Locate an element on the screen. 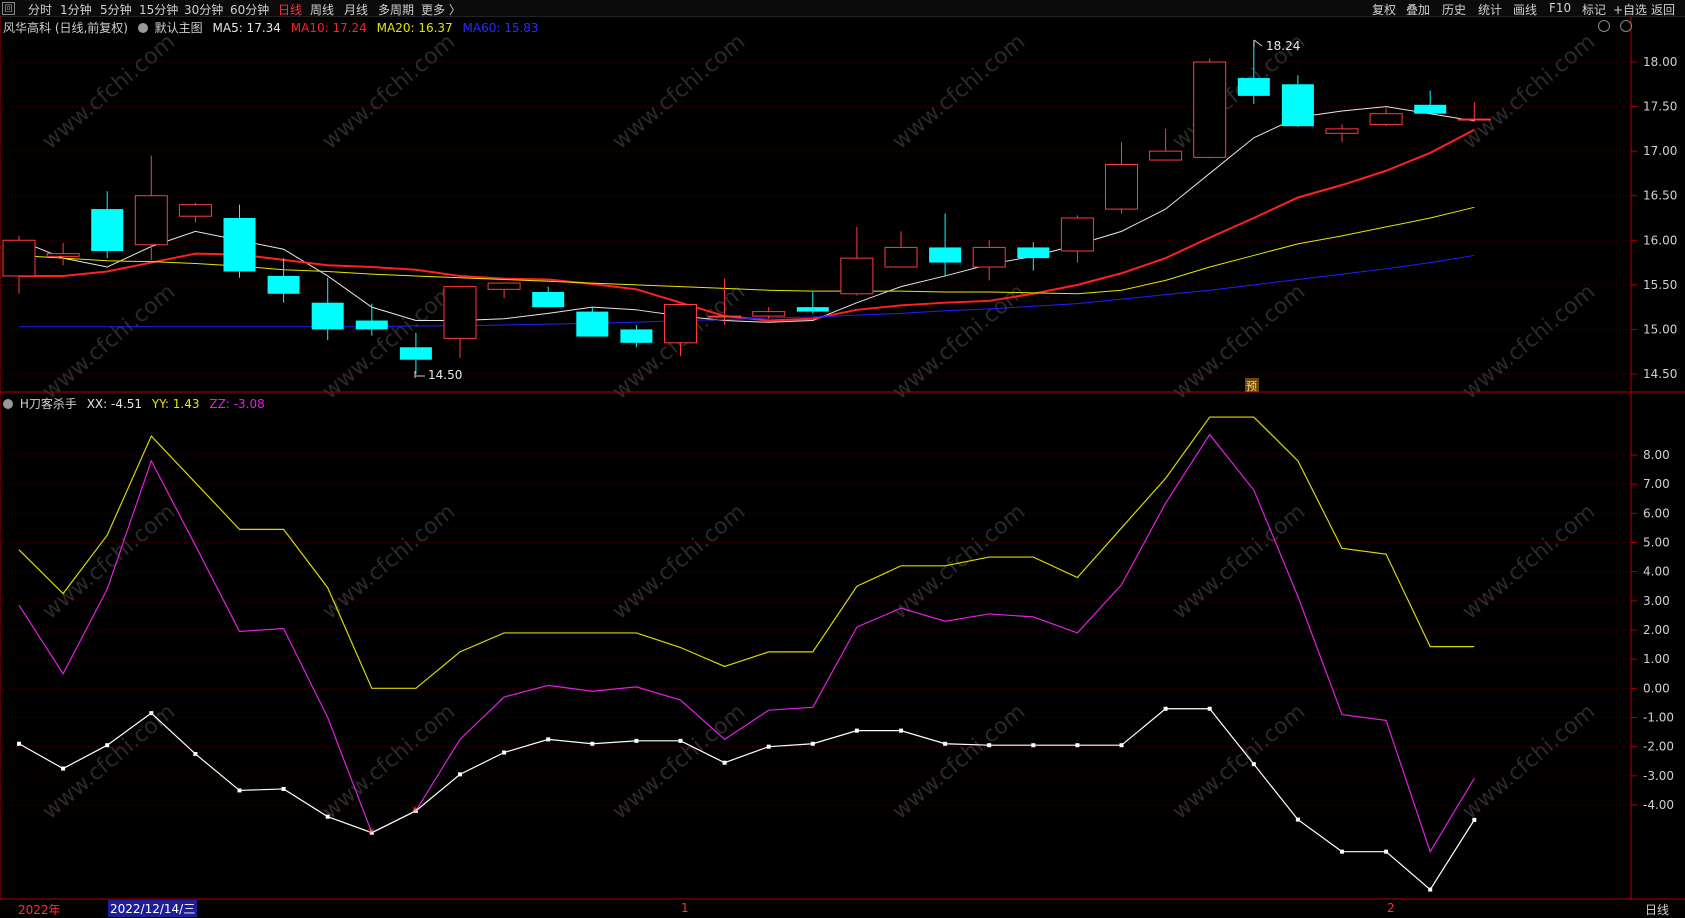 Image resolution: width=1685 pixels, height=918 pixels. watermark-17: www.cfchi.com is located at coordinates (1529, 561).